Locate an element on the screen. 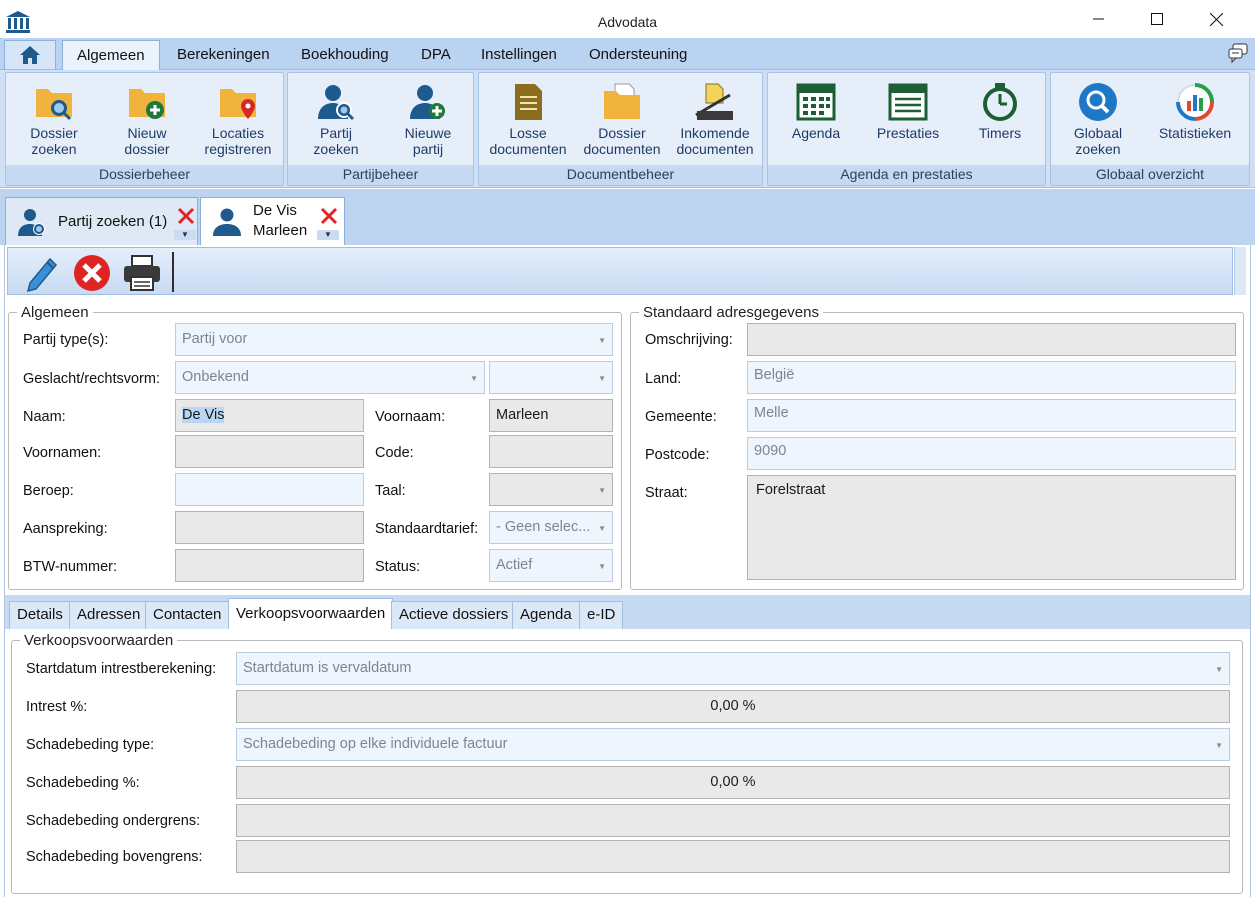  tab-contacten: Contacten is located at coordinates (187, 615).